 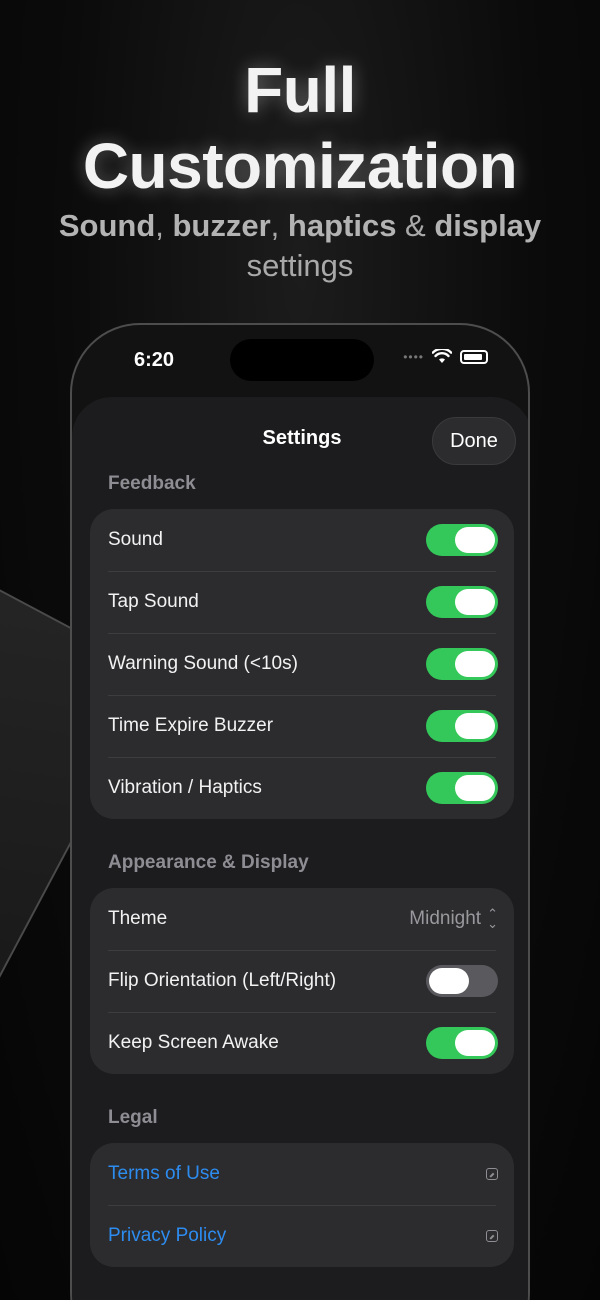 I want to click on warning-sound-toggle, so click(x=462, y=664).